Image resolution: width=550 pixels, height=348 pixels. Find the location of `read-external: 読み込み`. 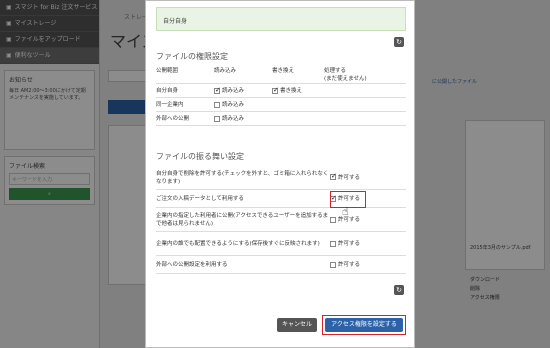

read-external: 読み込み is located at coordinates (243, 118).